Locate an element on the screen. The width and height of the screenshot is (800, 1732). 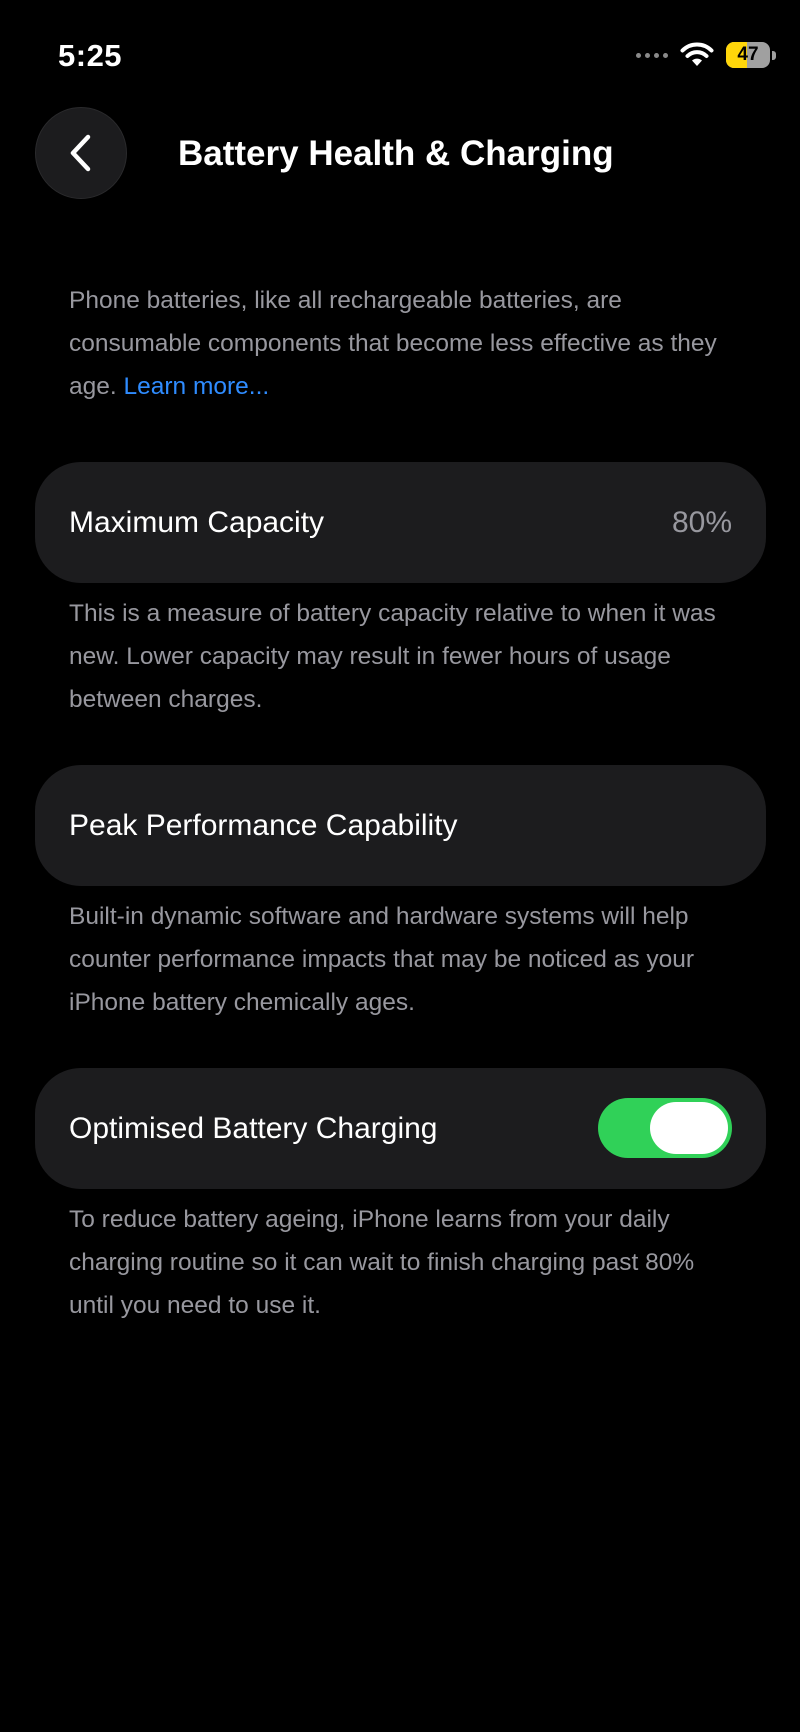
optimised-charging-label: Optimised Battery Charging is located at coordinates (253, 1128).